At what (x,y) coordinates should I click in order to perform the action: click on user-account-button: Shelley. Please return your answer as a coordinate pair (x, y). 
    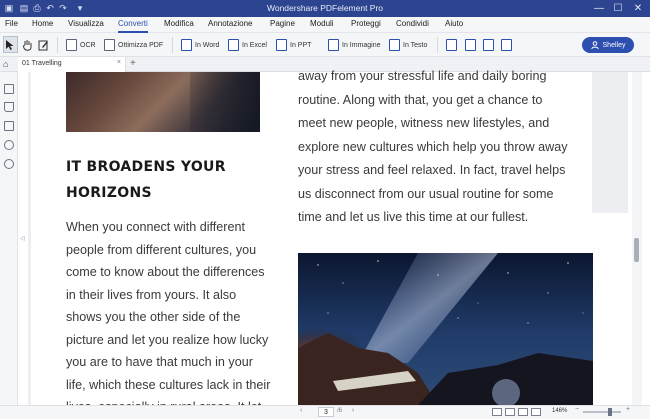
    Looking at the image, I should click on (608, 45).